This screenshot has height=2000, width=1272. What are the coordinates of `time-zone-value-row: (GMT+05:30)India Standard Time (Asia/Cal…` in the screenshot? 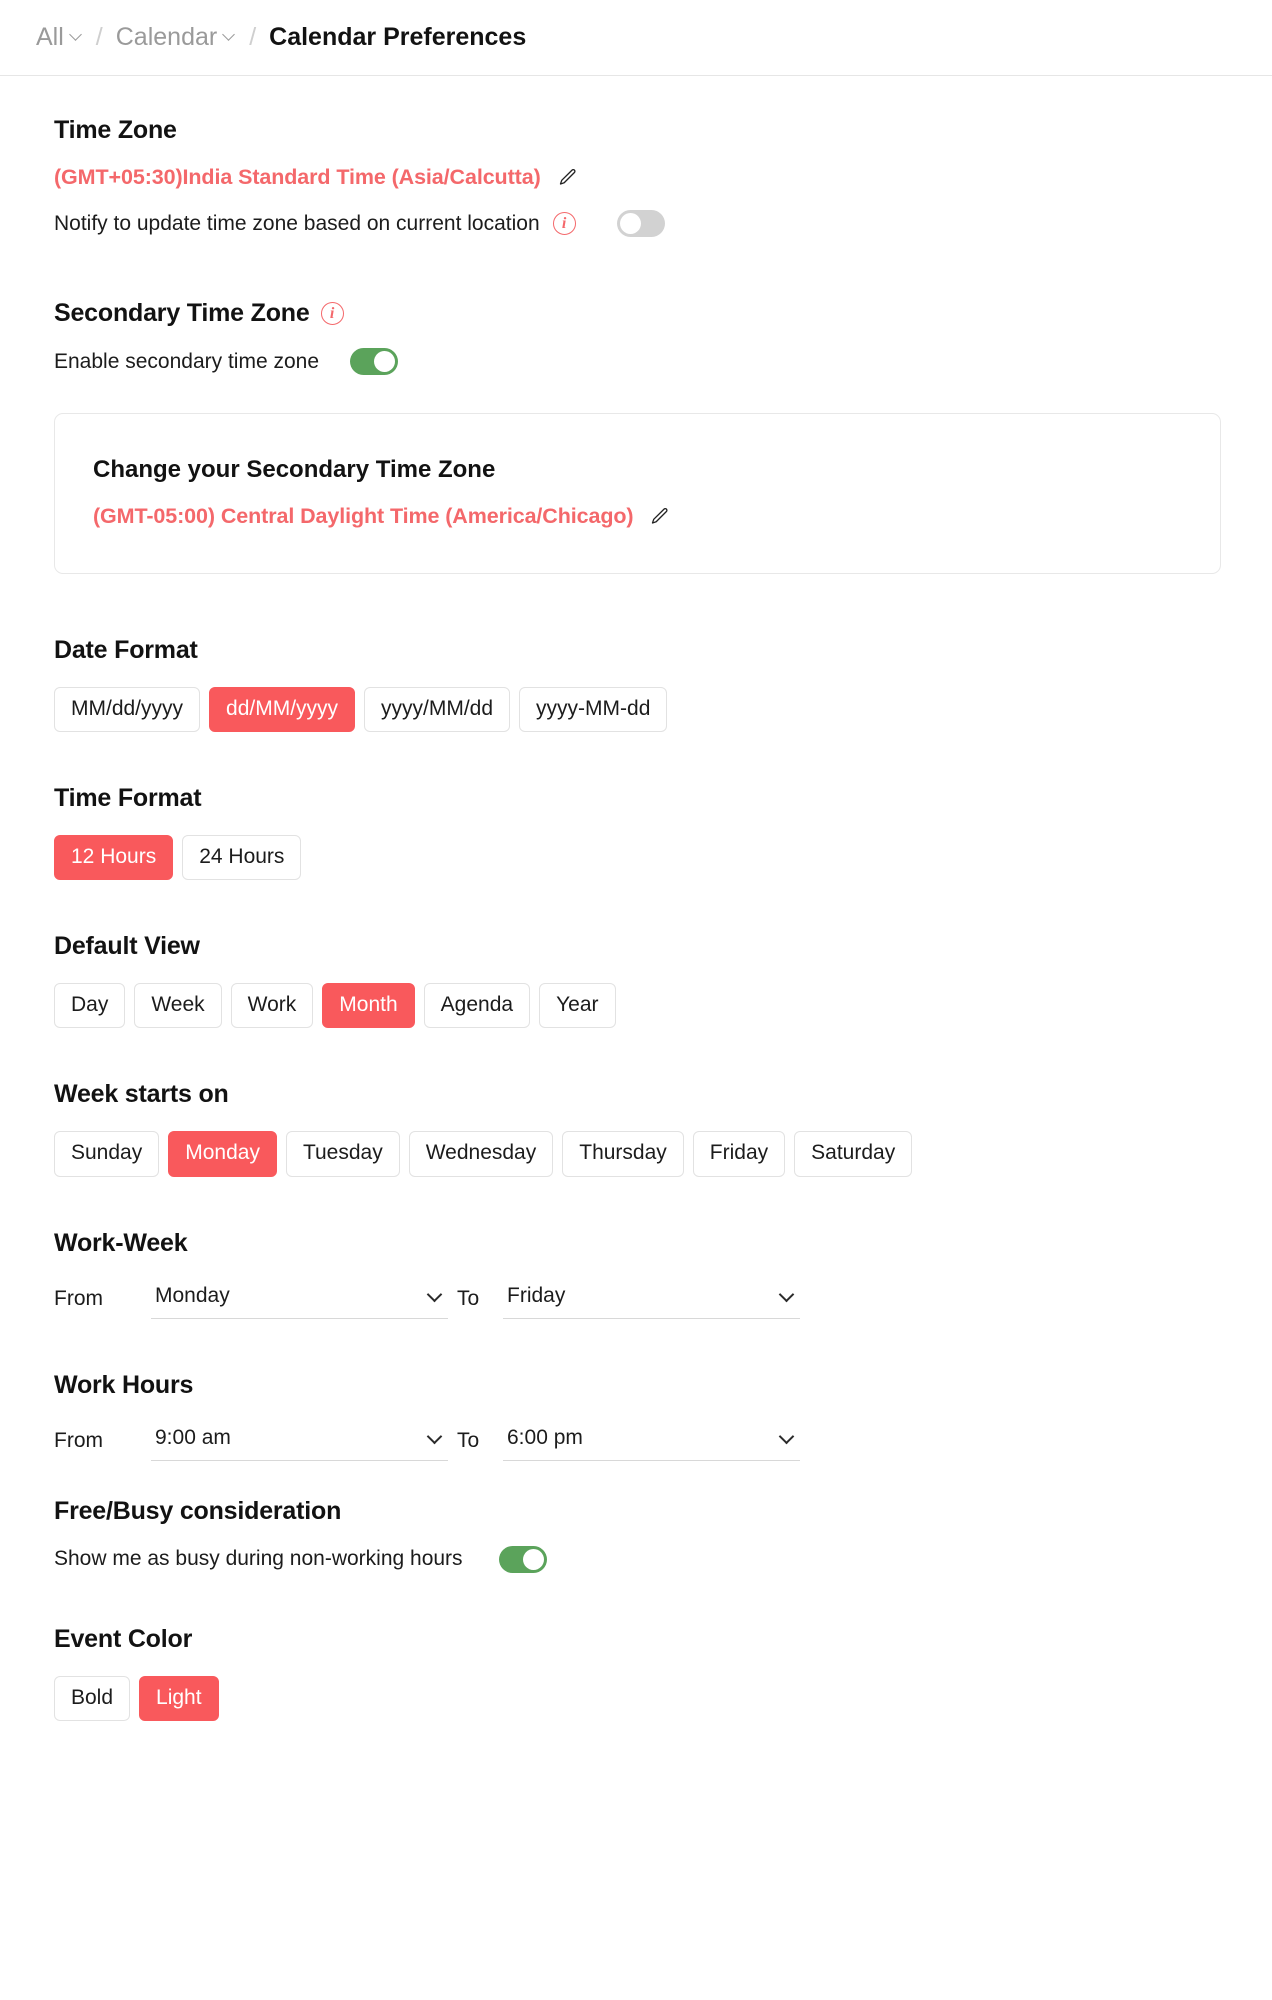 It's located at (663, 177).